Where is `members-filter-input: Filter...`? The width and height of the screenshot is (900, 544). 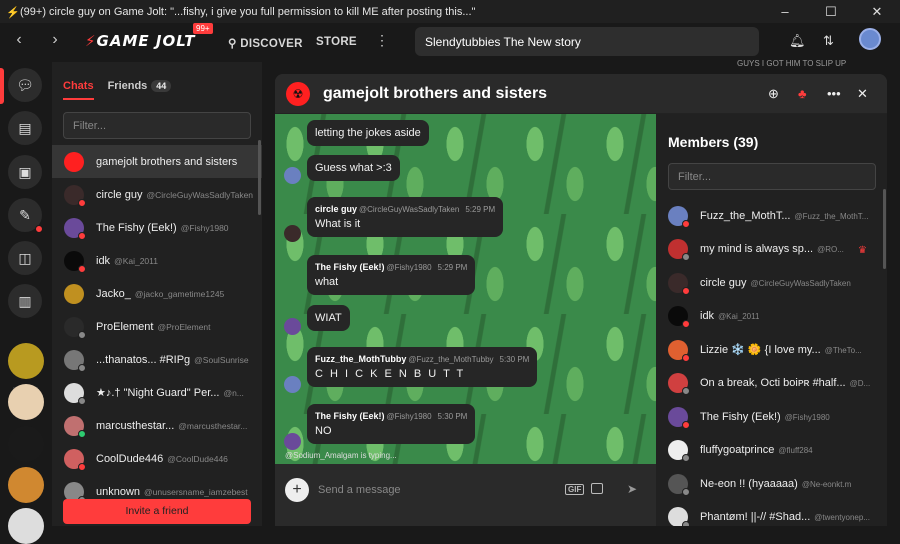 members-filter-input: Filter... is located at coordinates (772, 176).